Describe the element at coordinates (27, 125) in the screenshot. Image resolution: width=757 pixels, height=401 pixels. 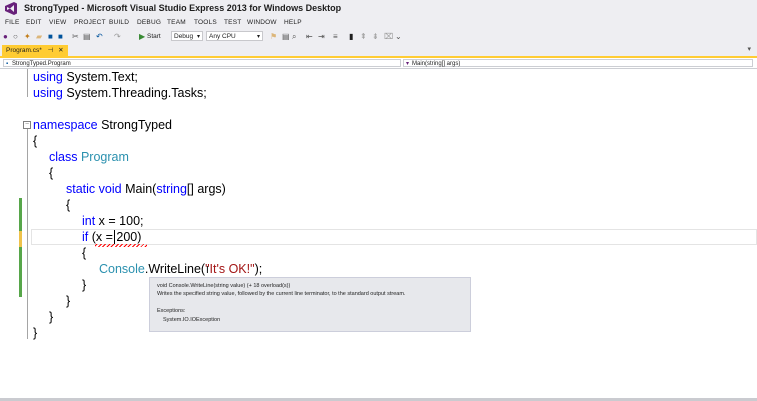
I see `collapse-namespace-icon: −` at that location.